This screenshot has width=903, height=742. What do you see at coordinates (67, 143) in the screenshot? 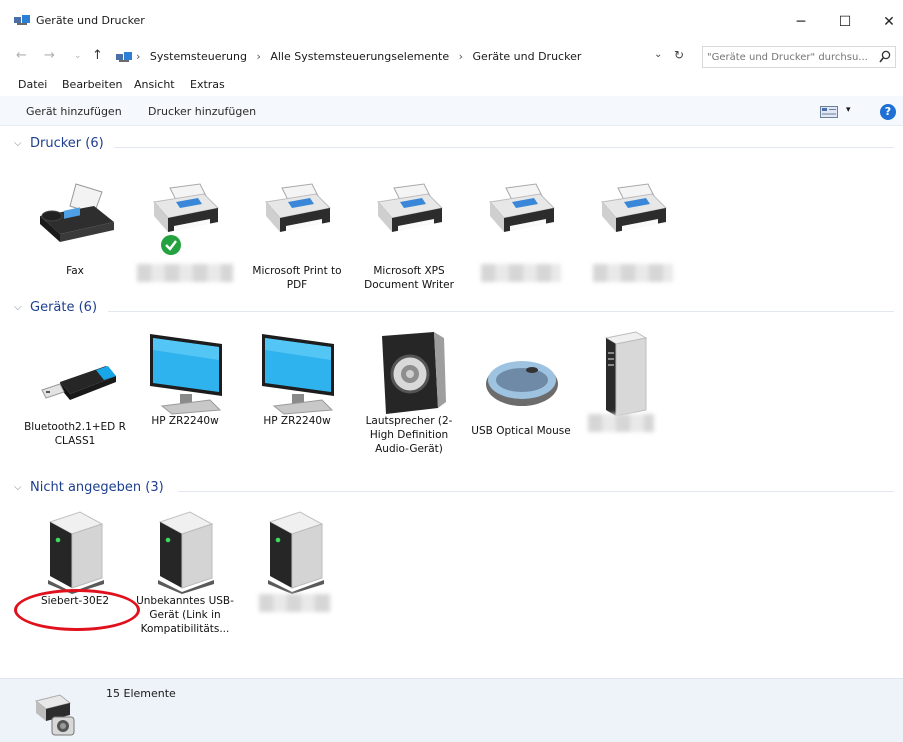
I see `group-title-printers: Drucker (6)` at bounding box center [67, 143].